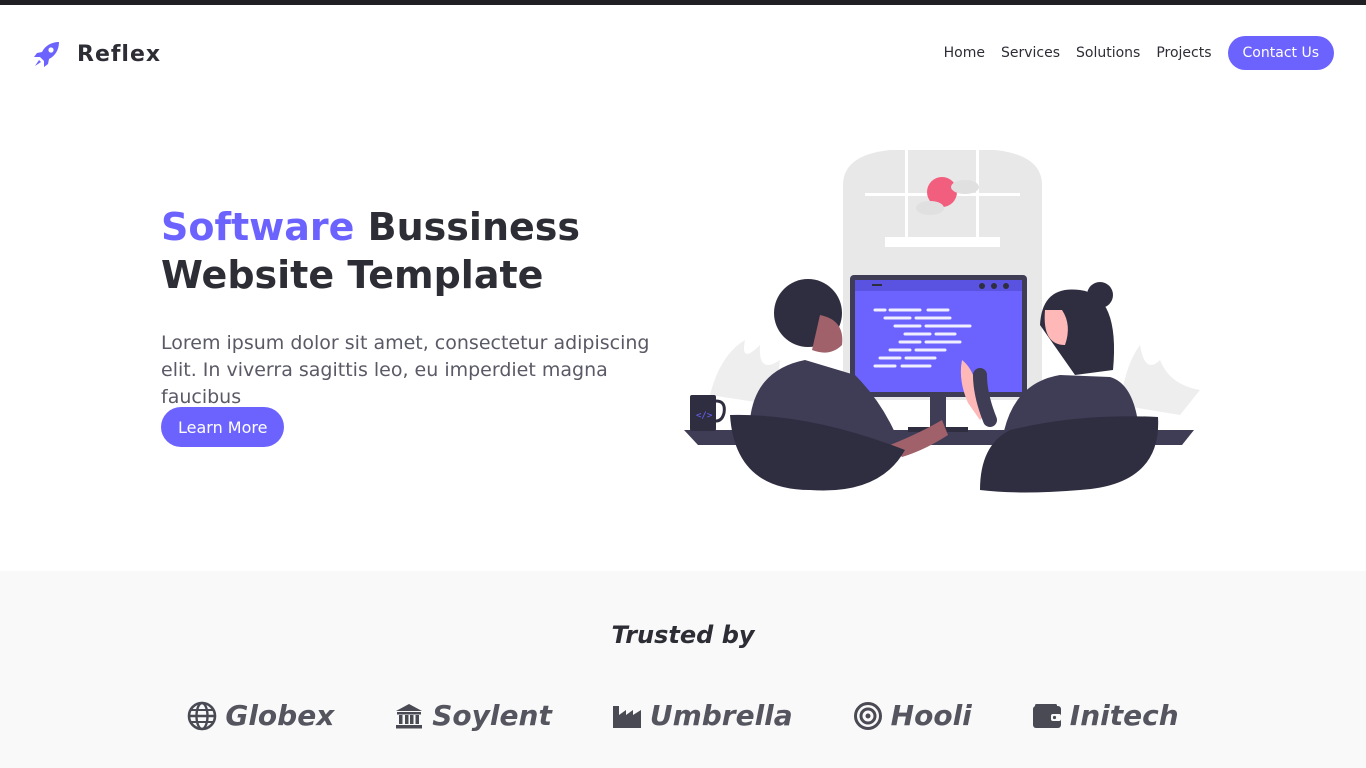  What do you see at coordinates (867, 715) in the screenshot?
I see `target-icon` at bounding box center [867, 715].